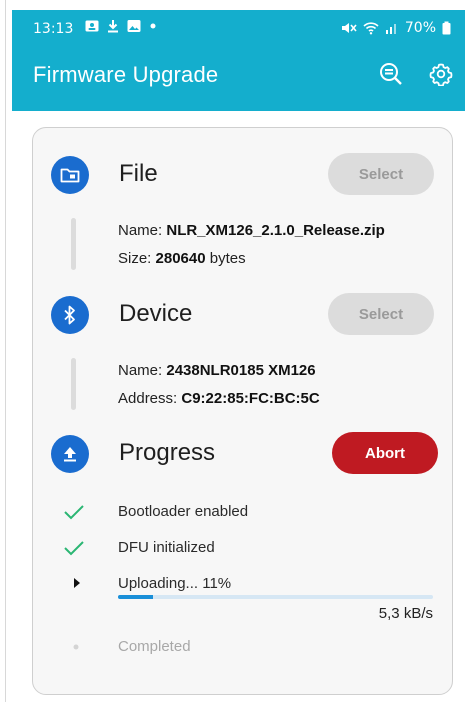 This screenshot has height=702, width=465. What do you see at coordinates (150, 398) in the screenshot?
I see `device-address-label: Address:` at bounding box center [150, 398].